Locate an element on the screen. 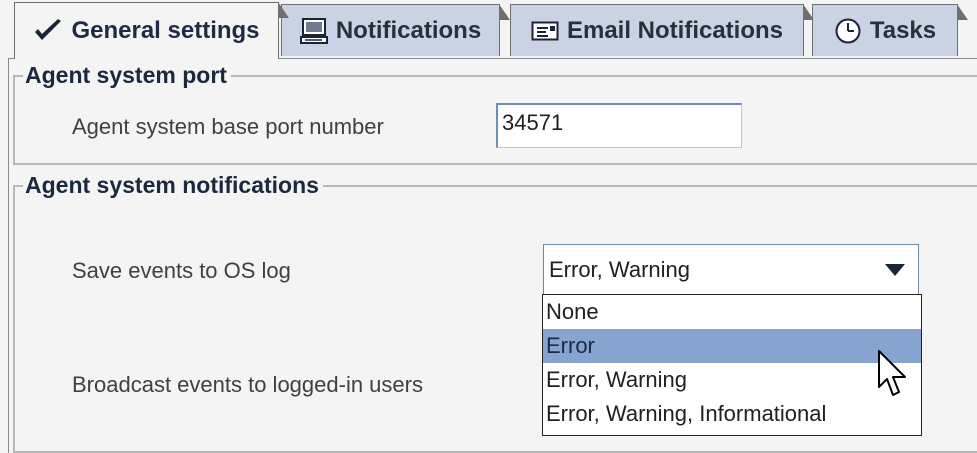  computer-icon is located at coordinates (313, 31).